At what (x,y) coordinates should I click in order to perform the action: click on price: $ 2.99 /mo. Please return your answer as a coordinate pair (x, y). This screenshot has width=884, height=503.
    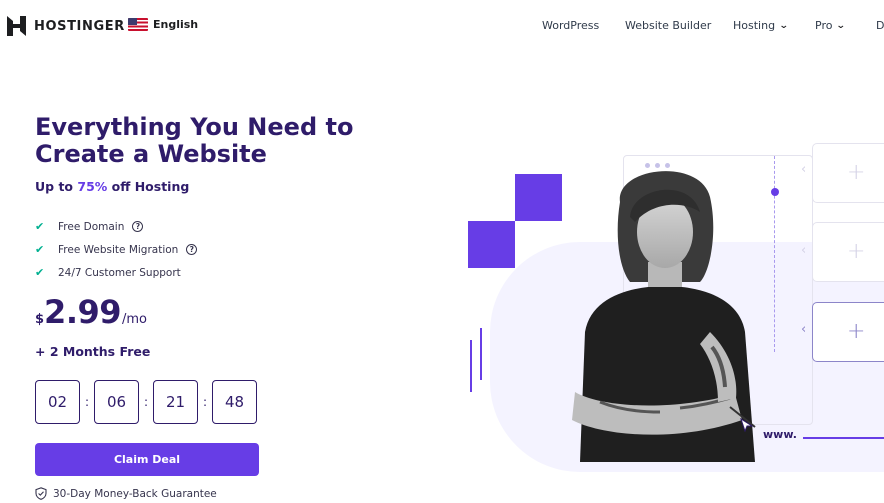
    Looking at the image, I should click on (91, 312).